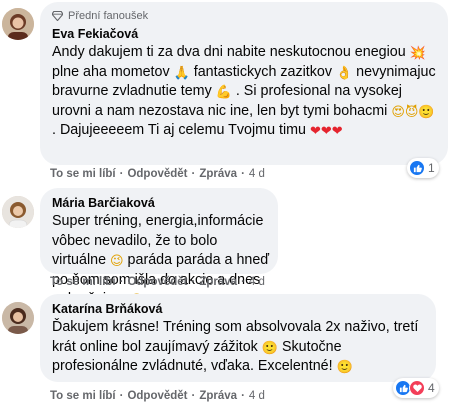  Describe the element at coordinates (344, 73) in the screenshot. I see `ok-hand-emoji: 👌` at that location.